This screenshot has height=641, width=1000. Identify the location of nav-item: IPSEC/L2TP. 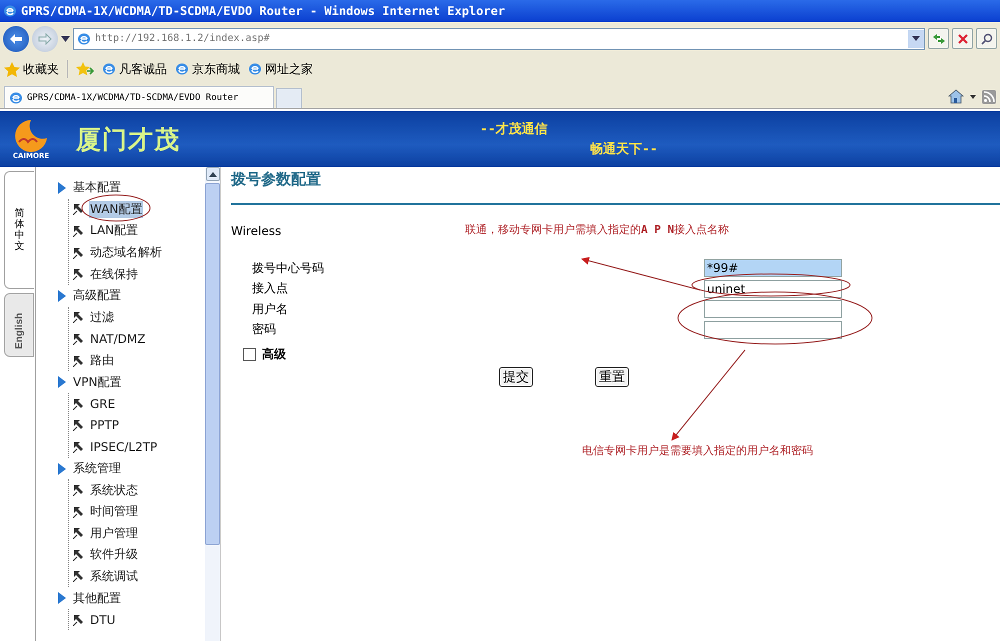
(123, 447).